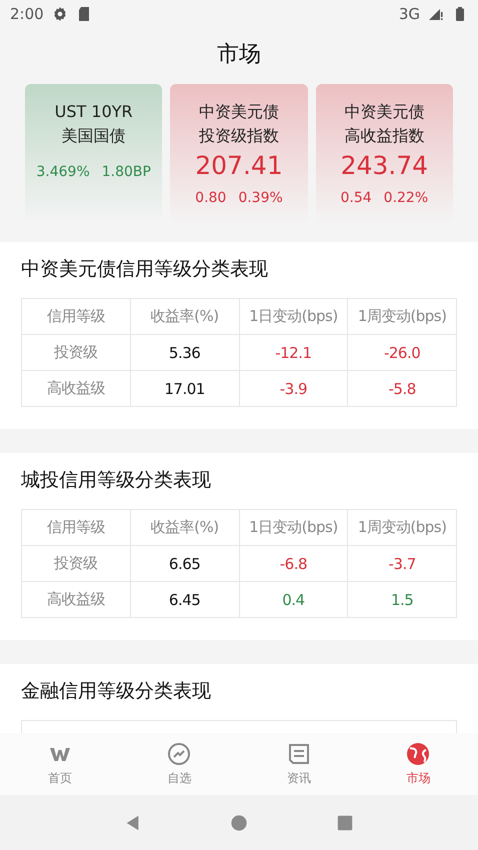  What do you see at coordinates (239, 823) in the screenshot?
I see `home-icon` at bounding box center [239, 823].